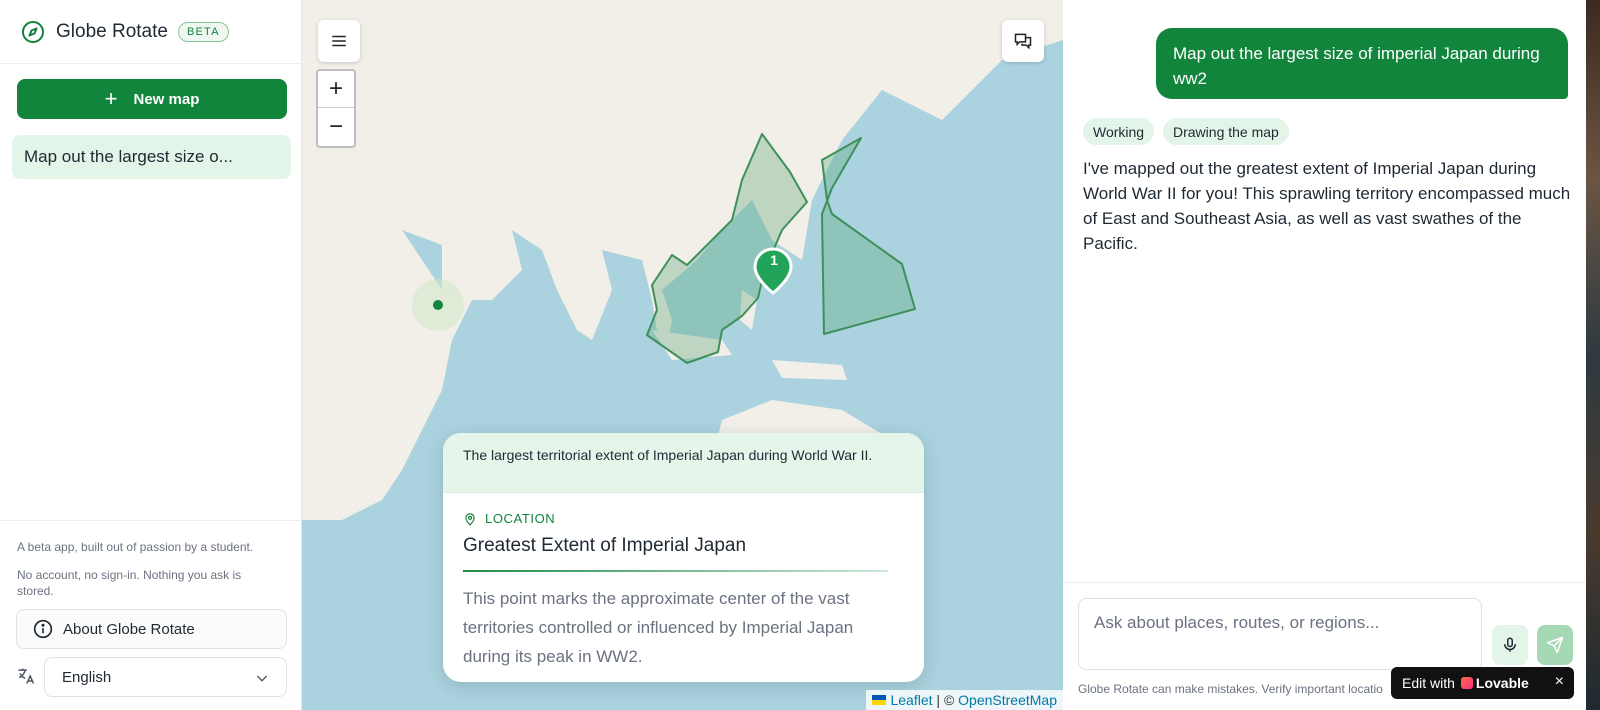  What do you see at coordinates (1119, 131) in the screenshot?
I see `status-working: Working` at bounding box center [1119, 131].